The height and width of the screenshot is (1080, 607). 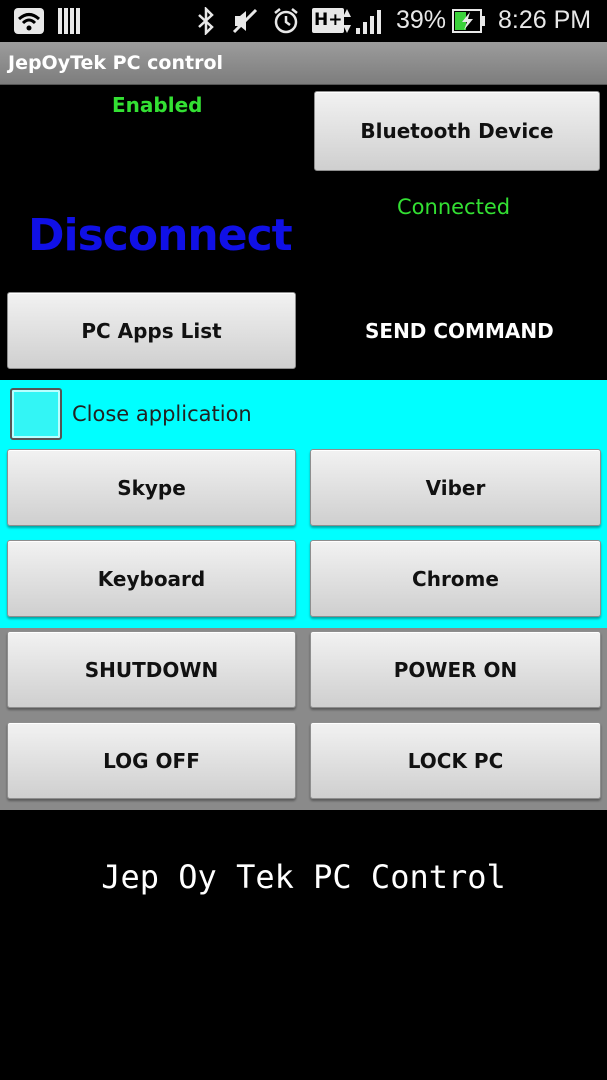 I want to click on connected-status: Connected, so click(x=454, y=207).